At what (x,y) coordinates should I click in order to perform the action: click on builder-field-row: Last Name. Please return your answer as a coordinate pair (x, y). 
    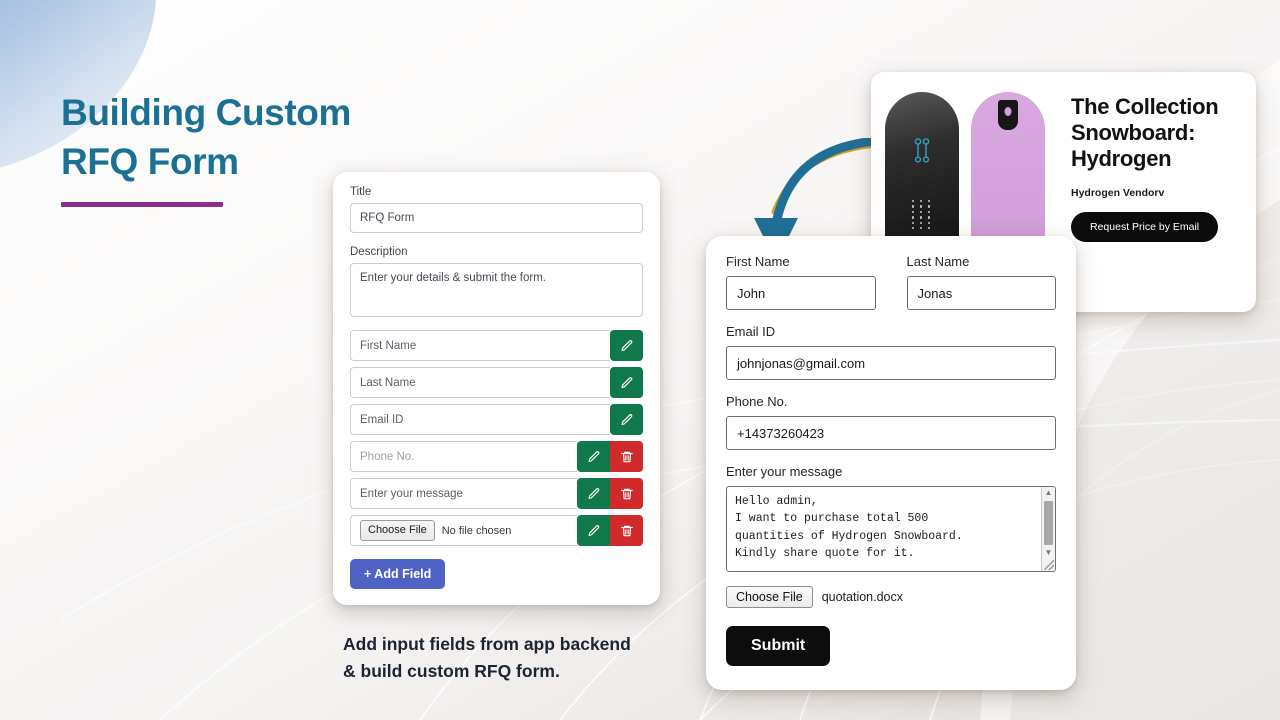
    Looking at the image, I should click on (496, 382).